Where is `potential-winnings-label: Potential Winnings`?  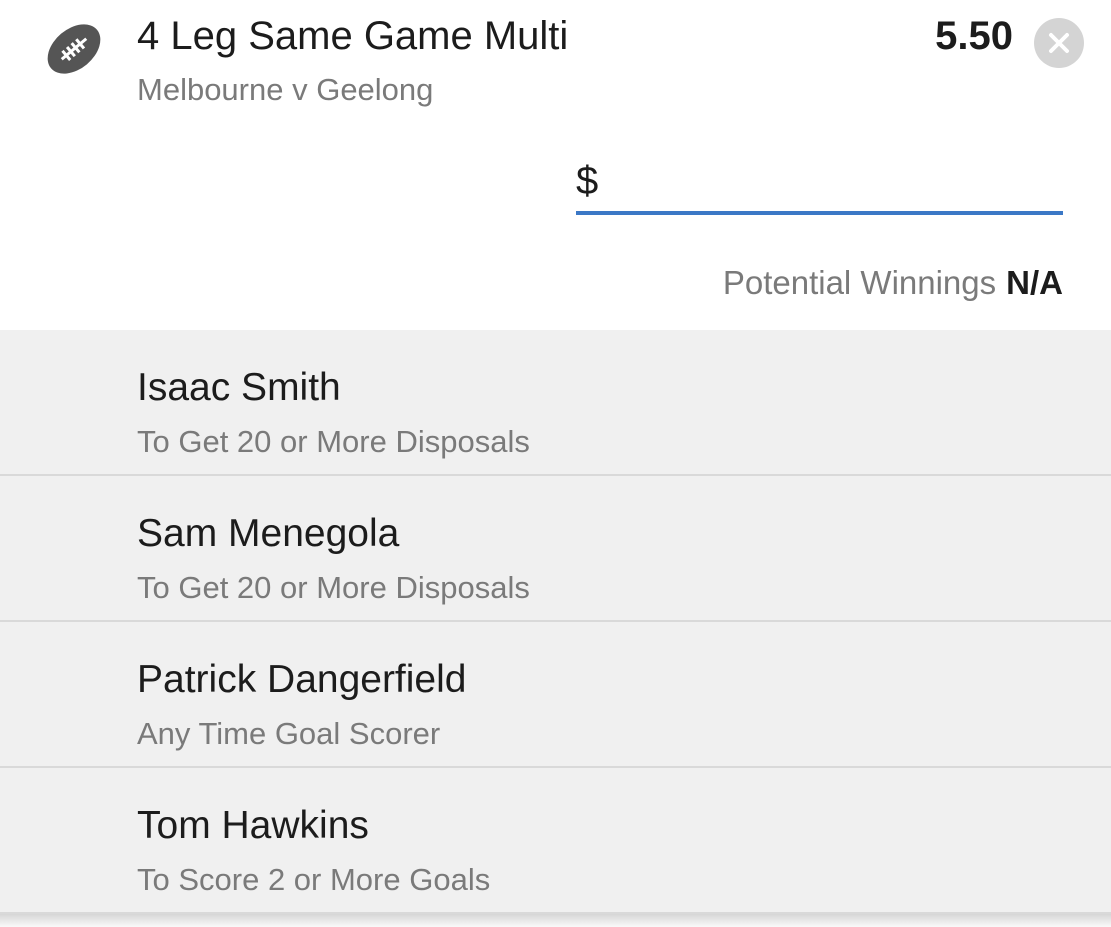 potential-winnings-label: Potential Winnings is located at coordinates (859, 282).